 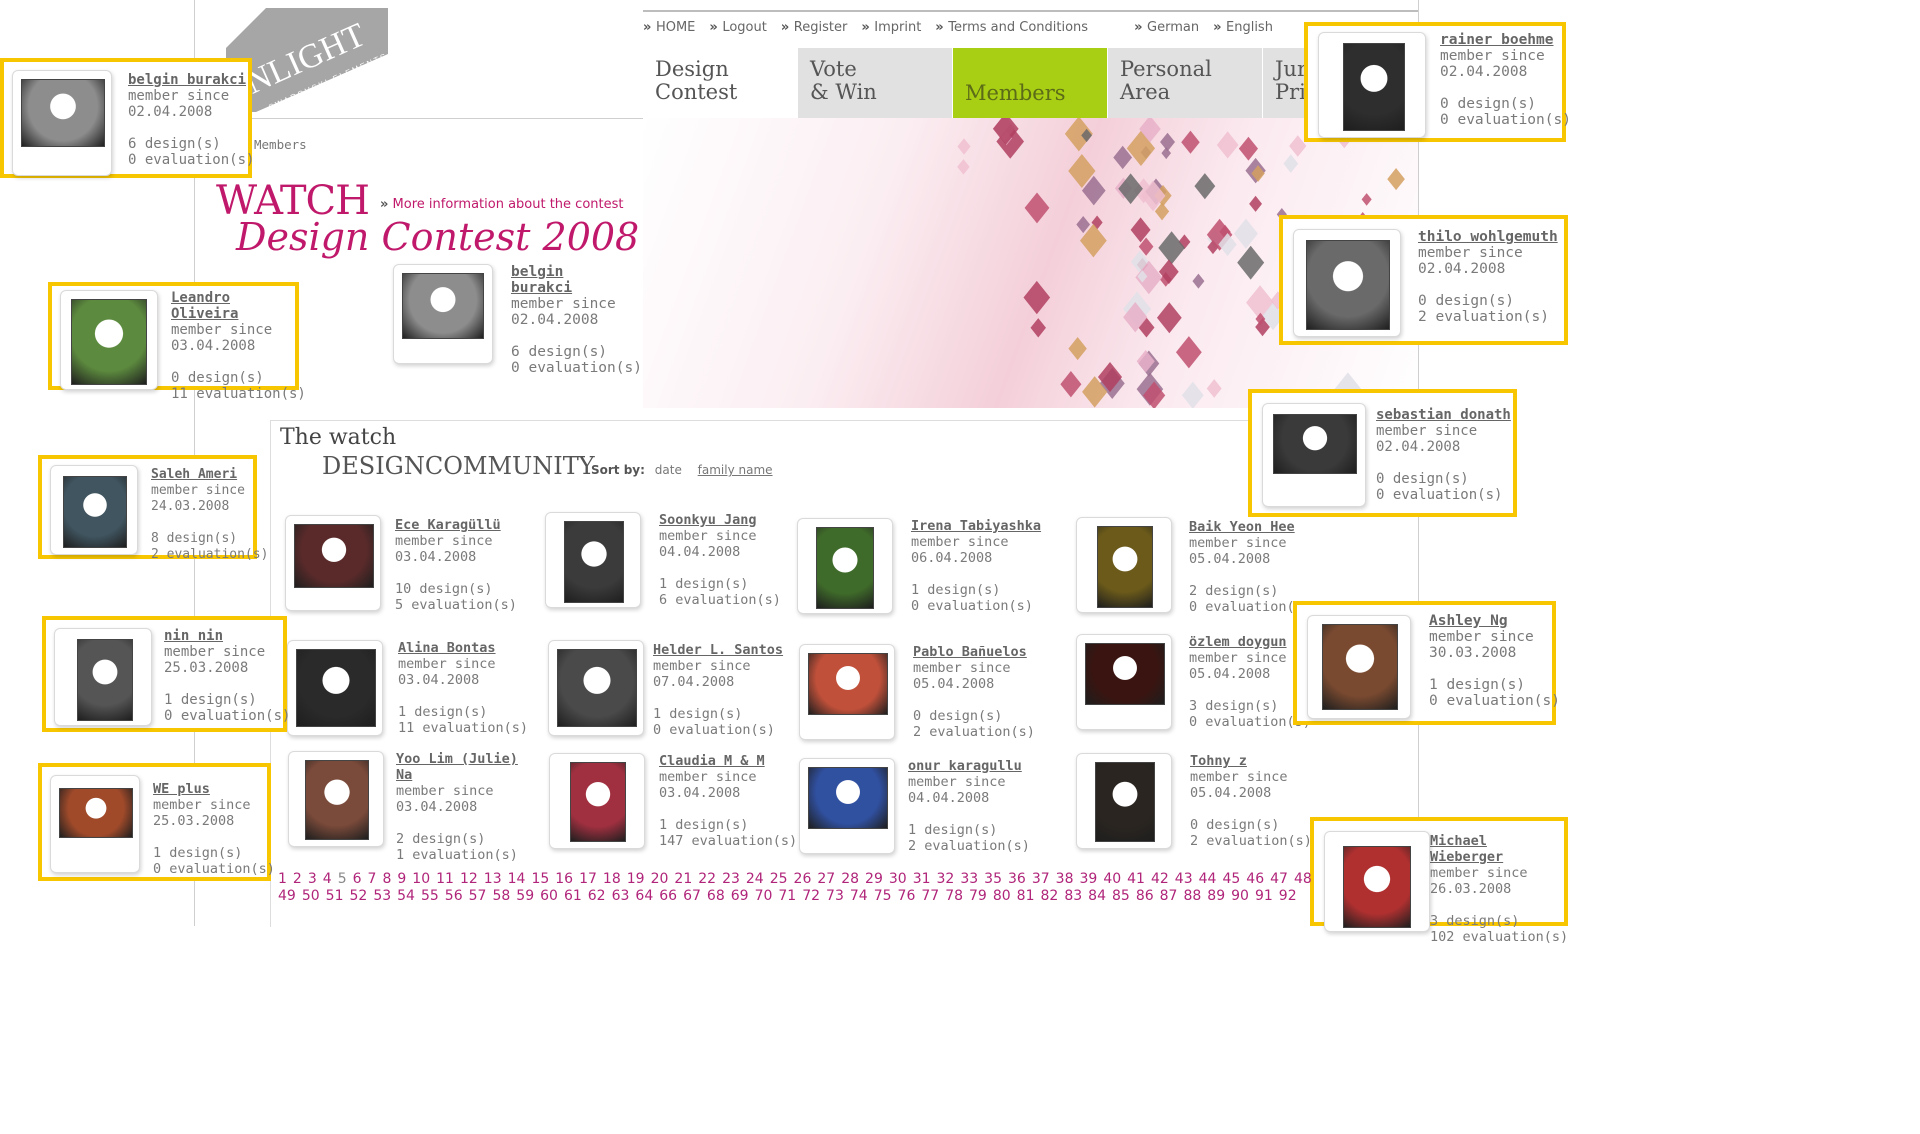 I want to click on page-link: 31, so click(x=922, y=879).